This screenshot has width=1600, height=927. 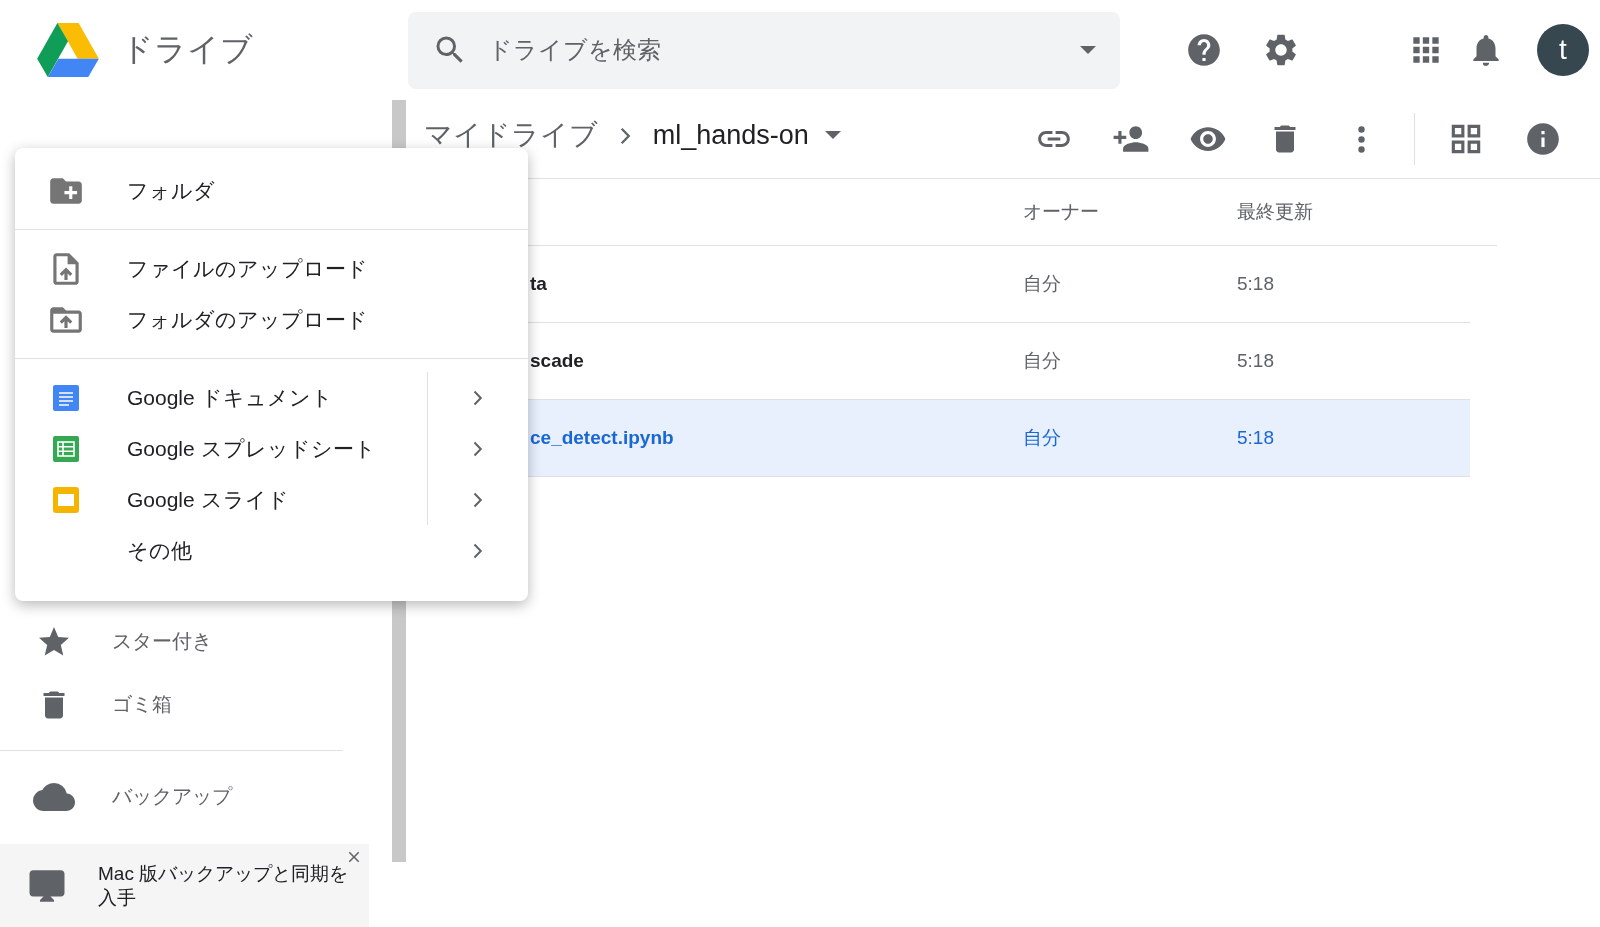 What do you see at coordinates (224, 885) in the screenshot?
I see `promo-text: Mac 版バックアップと同期を入手` at bounding box center [224, 885].